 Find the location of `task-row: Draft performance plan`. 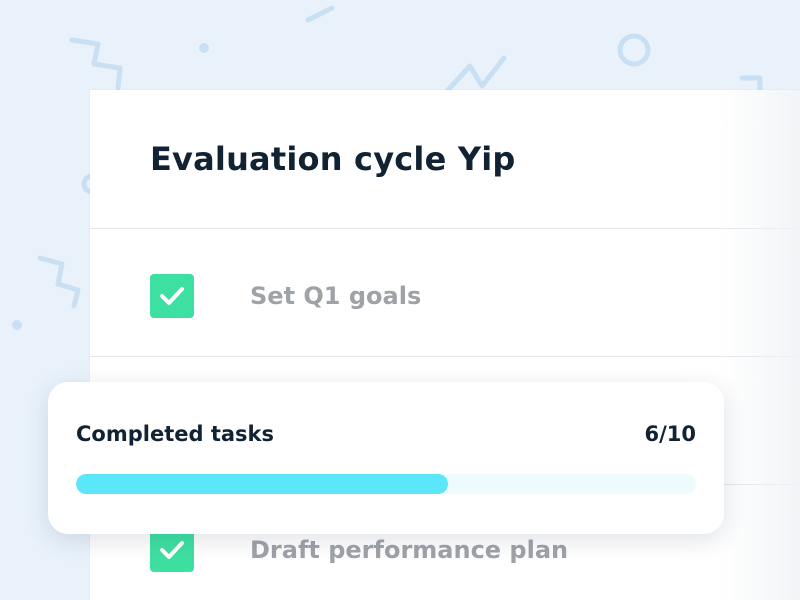

task-row: Draft performance plan is located at coordinates (359, 550).